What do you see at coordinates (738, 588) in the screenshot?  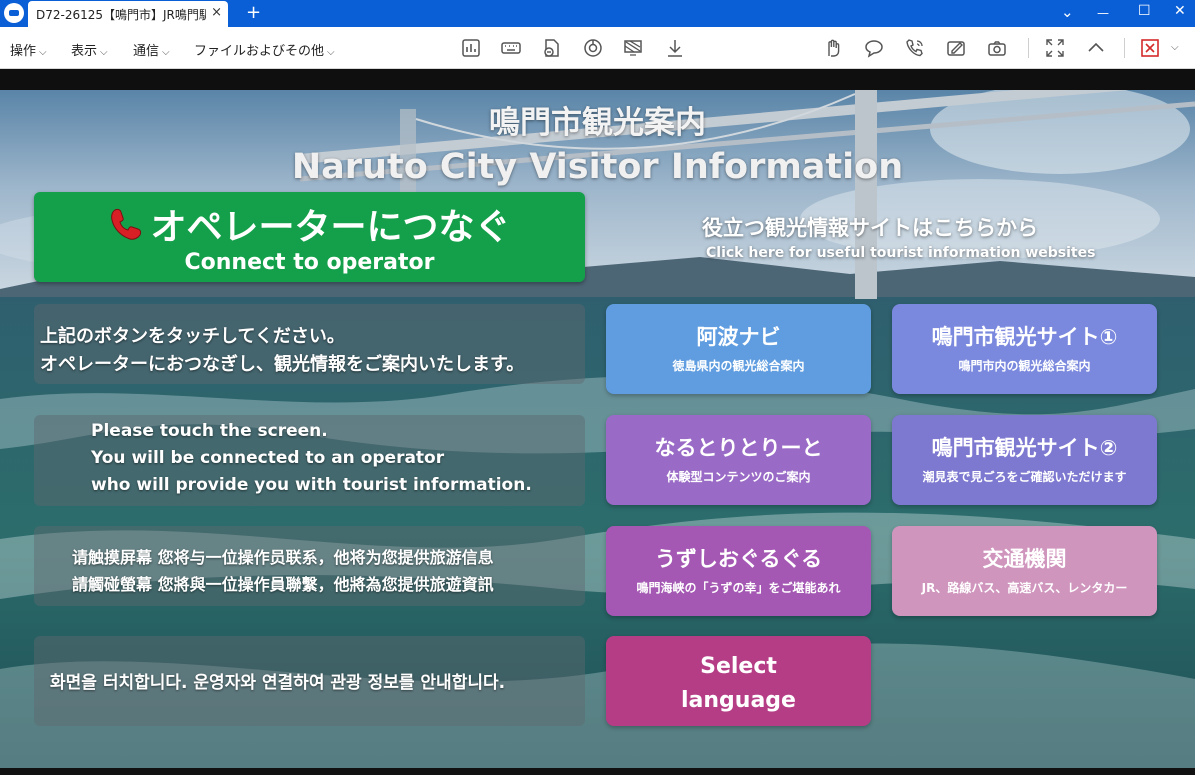 I see `link-subtitle: 鳴門海峡の「うずの幸」をご堪能あれ` at bounding box center [738, 588].